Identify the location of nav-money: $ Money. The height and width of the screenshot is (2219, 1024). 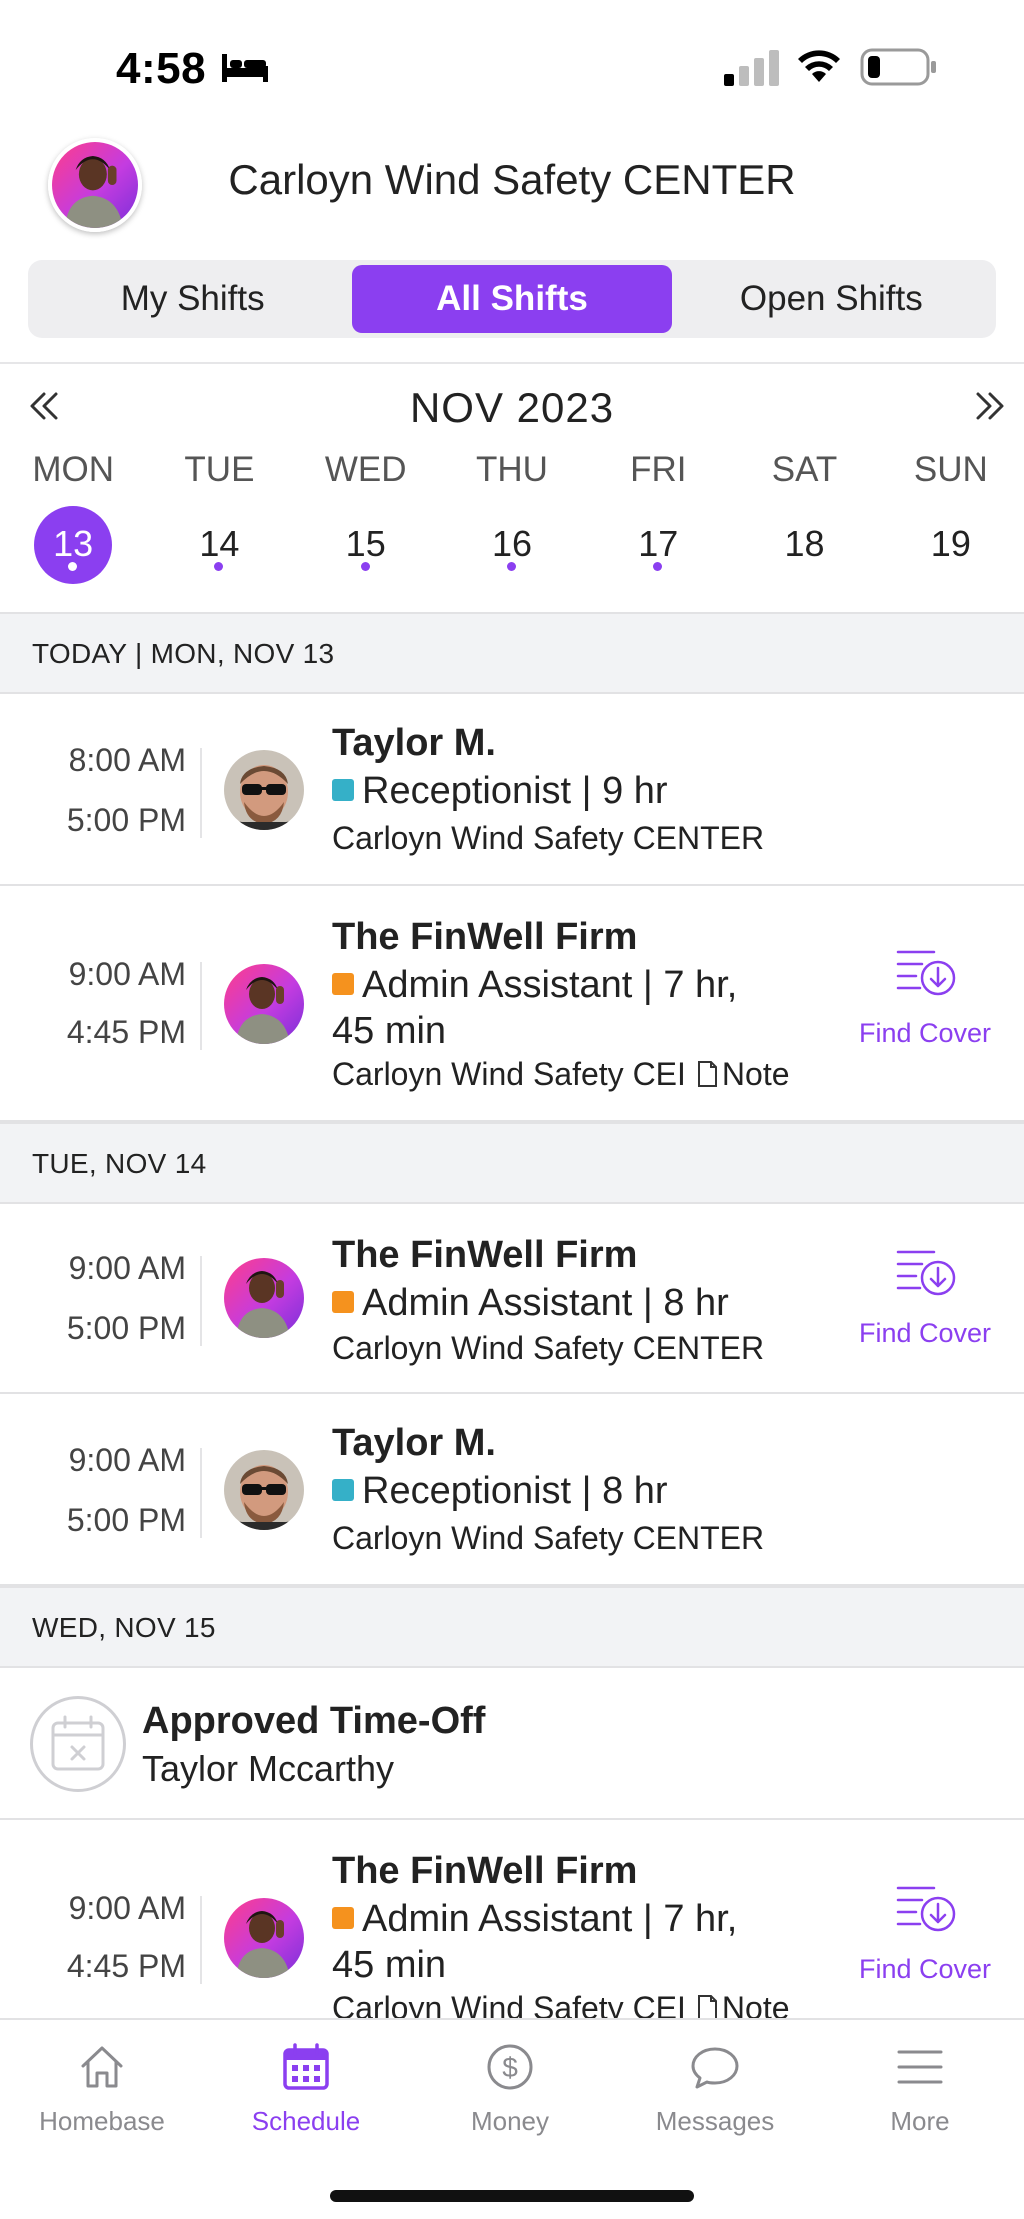
(510, 2088).